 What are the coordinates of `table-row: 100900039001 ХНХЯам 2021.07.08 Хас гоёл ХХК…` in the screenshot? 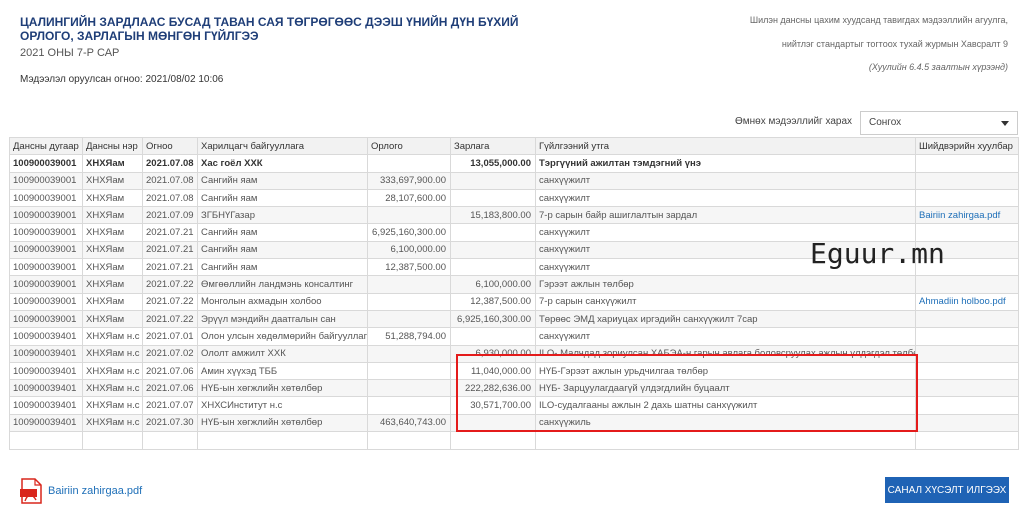 It's located at (514, 163).